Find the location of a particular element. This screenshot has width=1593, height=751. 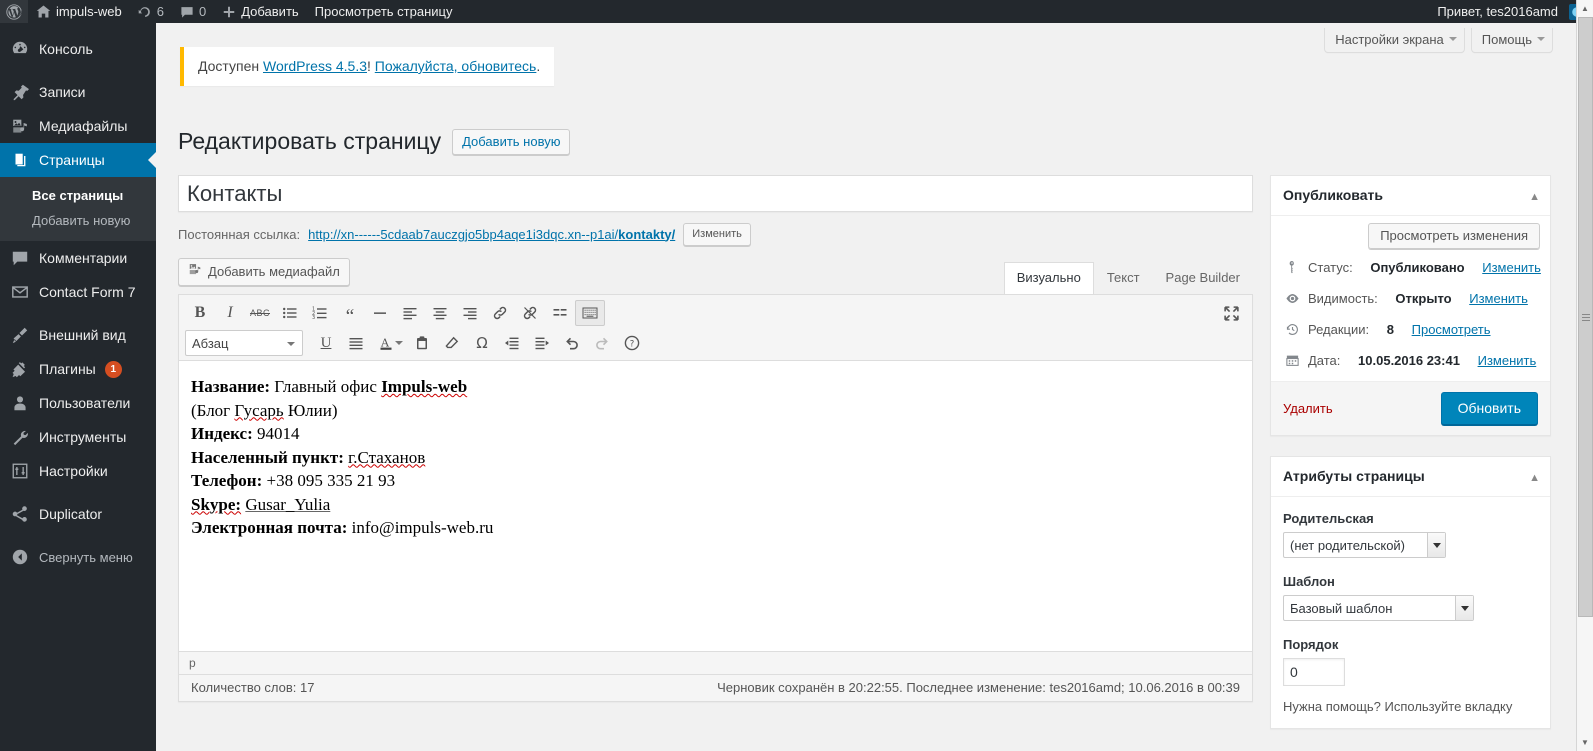

parent-page-select: (нет родительской) is located at coordinates (1364, 545).